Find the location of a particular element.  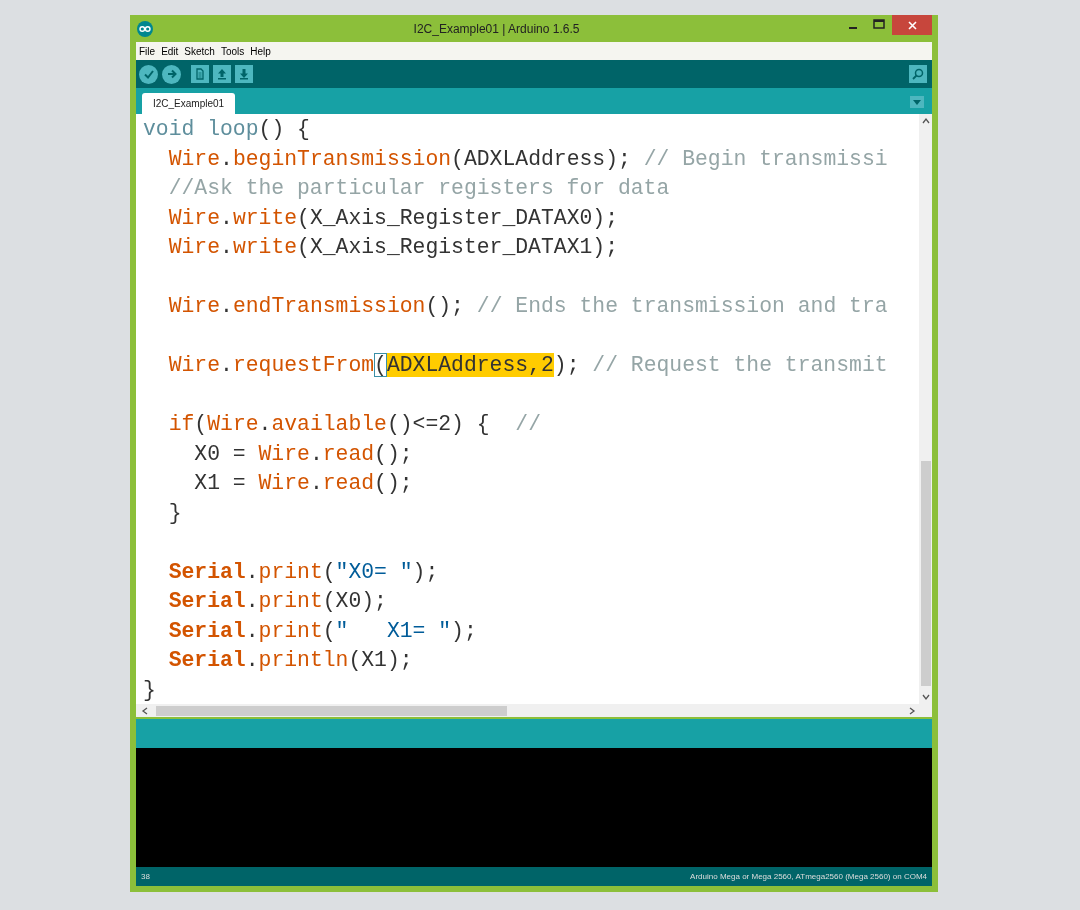

code-token: (X0); is located at coordinates (354, 601).